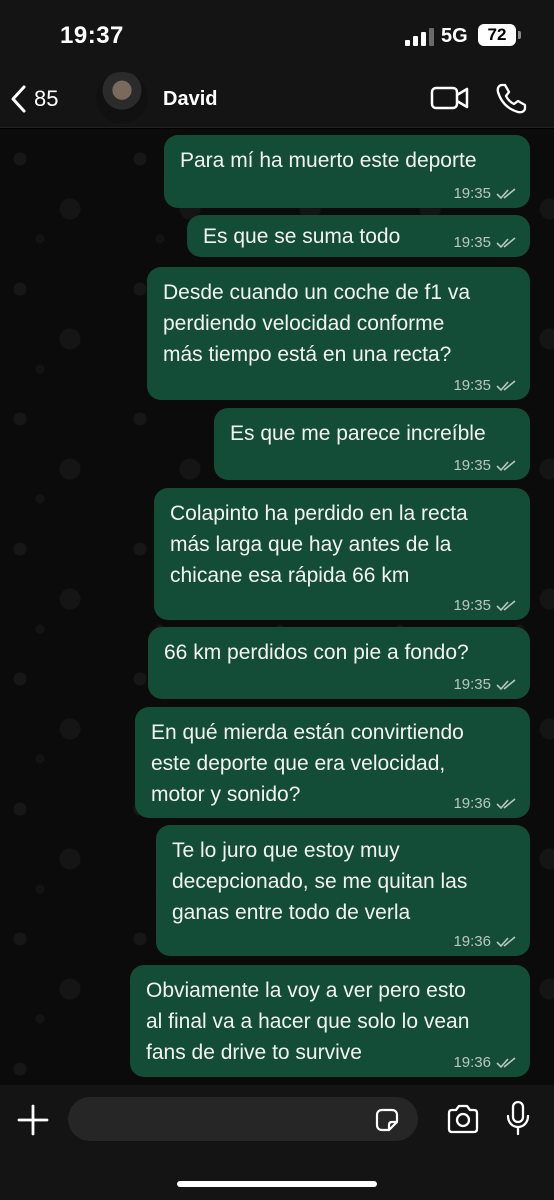 This screenshot has width=554, height=1200. I want to click on sticker-icon, so click(387, 1120).